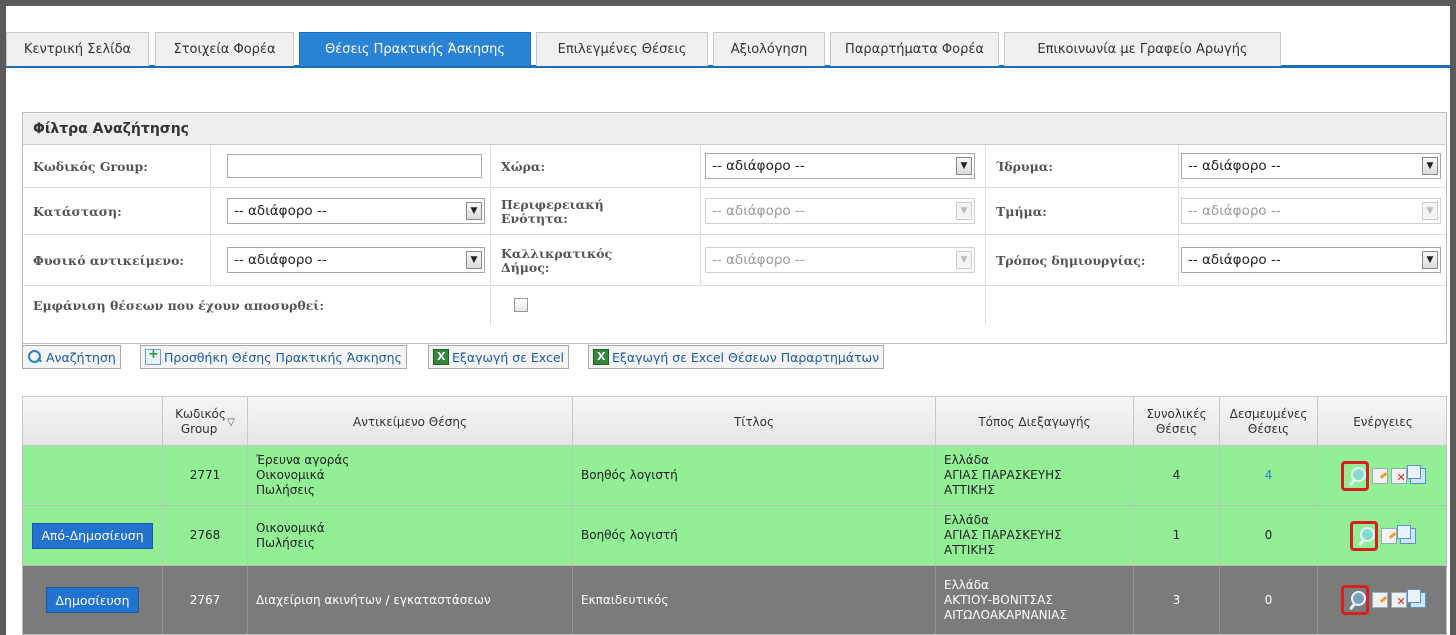 This screenshot has width=1456, height=635. What do you see at coordinates (77, 49) in the screenshot?
I see `tab-home: Κεντρική Σελίδα` at bounding box center [77, 49].